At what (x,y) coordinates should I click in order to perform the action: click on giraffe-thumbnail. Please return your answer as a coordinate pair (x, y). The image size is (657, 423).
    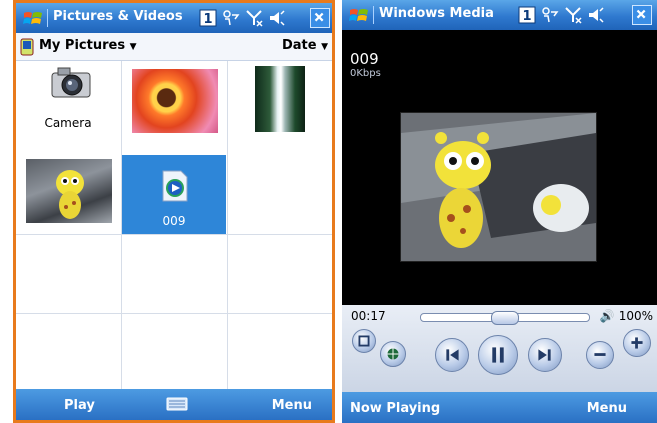
    Looking at the image, I should click on (69, 191).